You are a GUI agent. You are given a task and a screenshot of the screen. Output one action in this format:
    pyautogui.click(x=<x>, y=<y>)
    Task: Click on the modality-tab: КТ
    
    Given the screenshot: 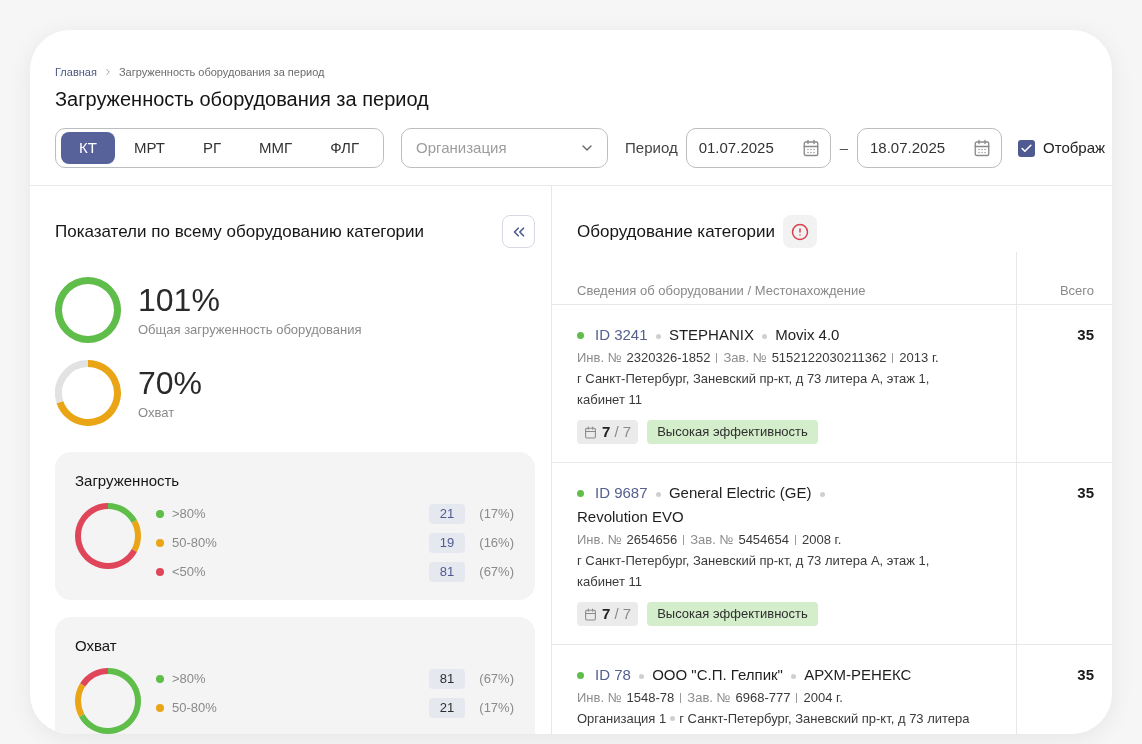 What is the action you would take?
    pyautogui.click(x=88, y=148)
    